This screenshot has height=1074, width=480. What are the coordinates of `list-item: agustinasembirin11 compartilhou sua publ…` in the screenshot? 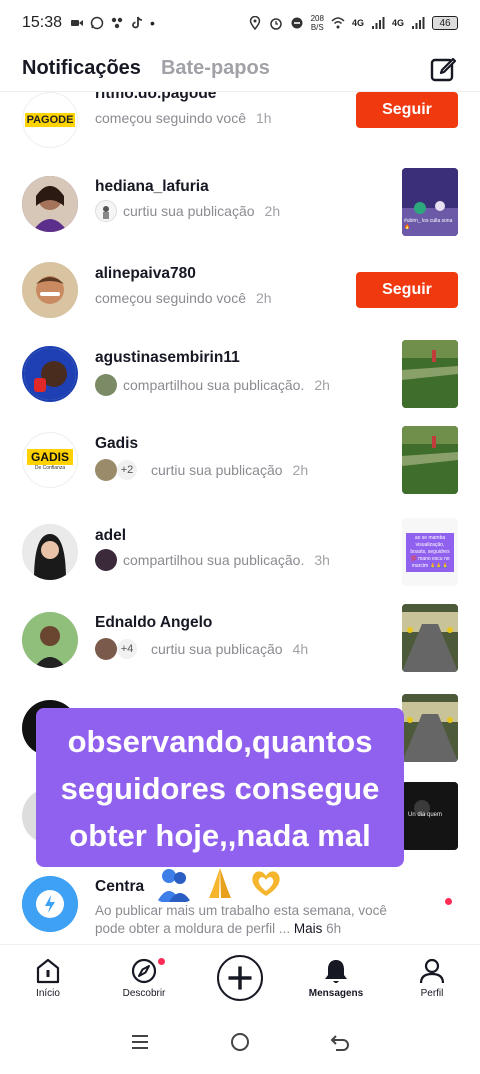 It's located at (240, 383).